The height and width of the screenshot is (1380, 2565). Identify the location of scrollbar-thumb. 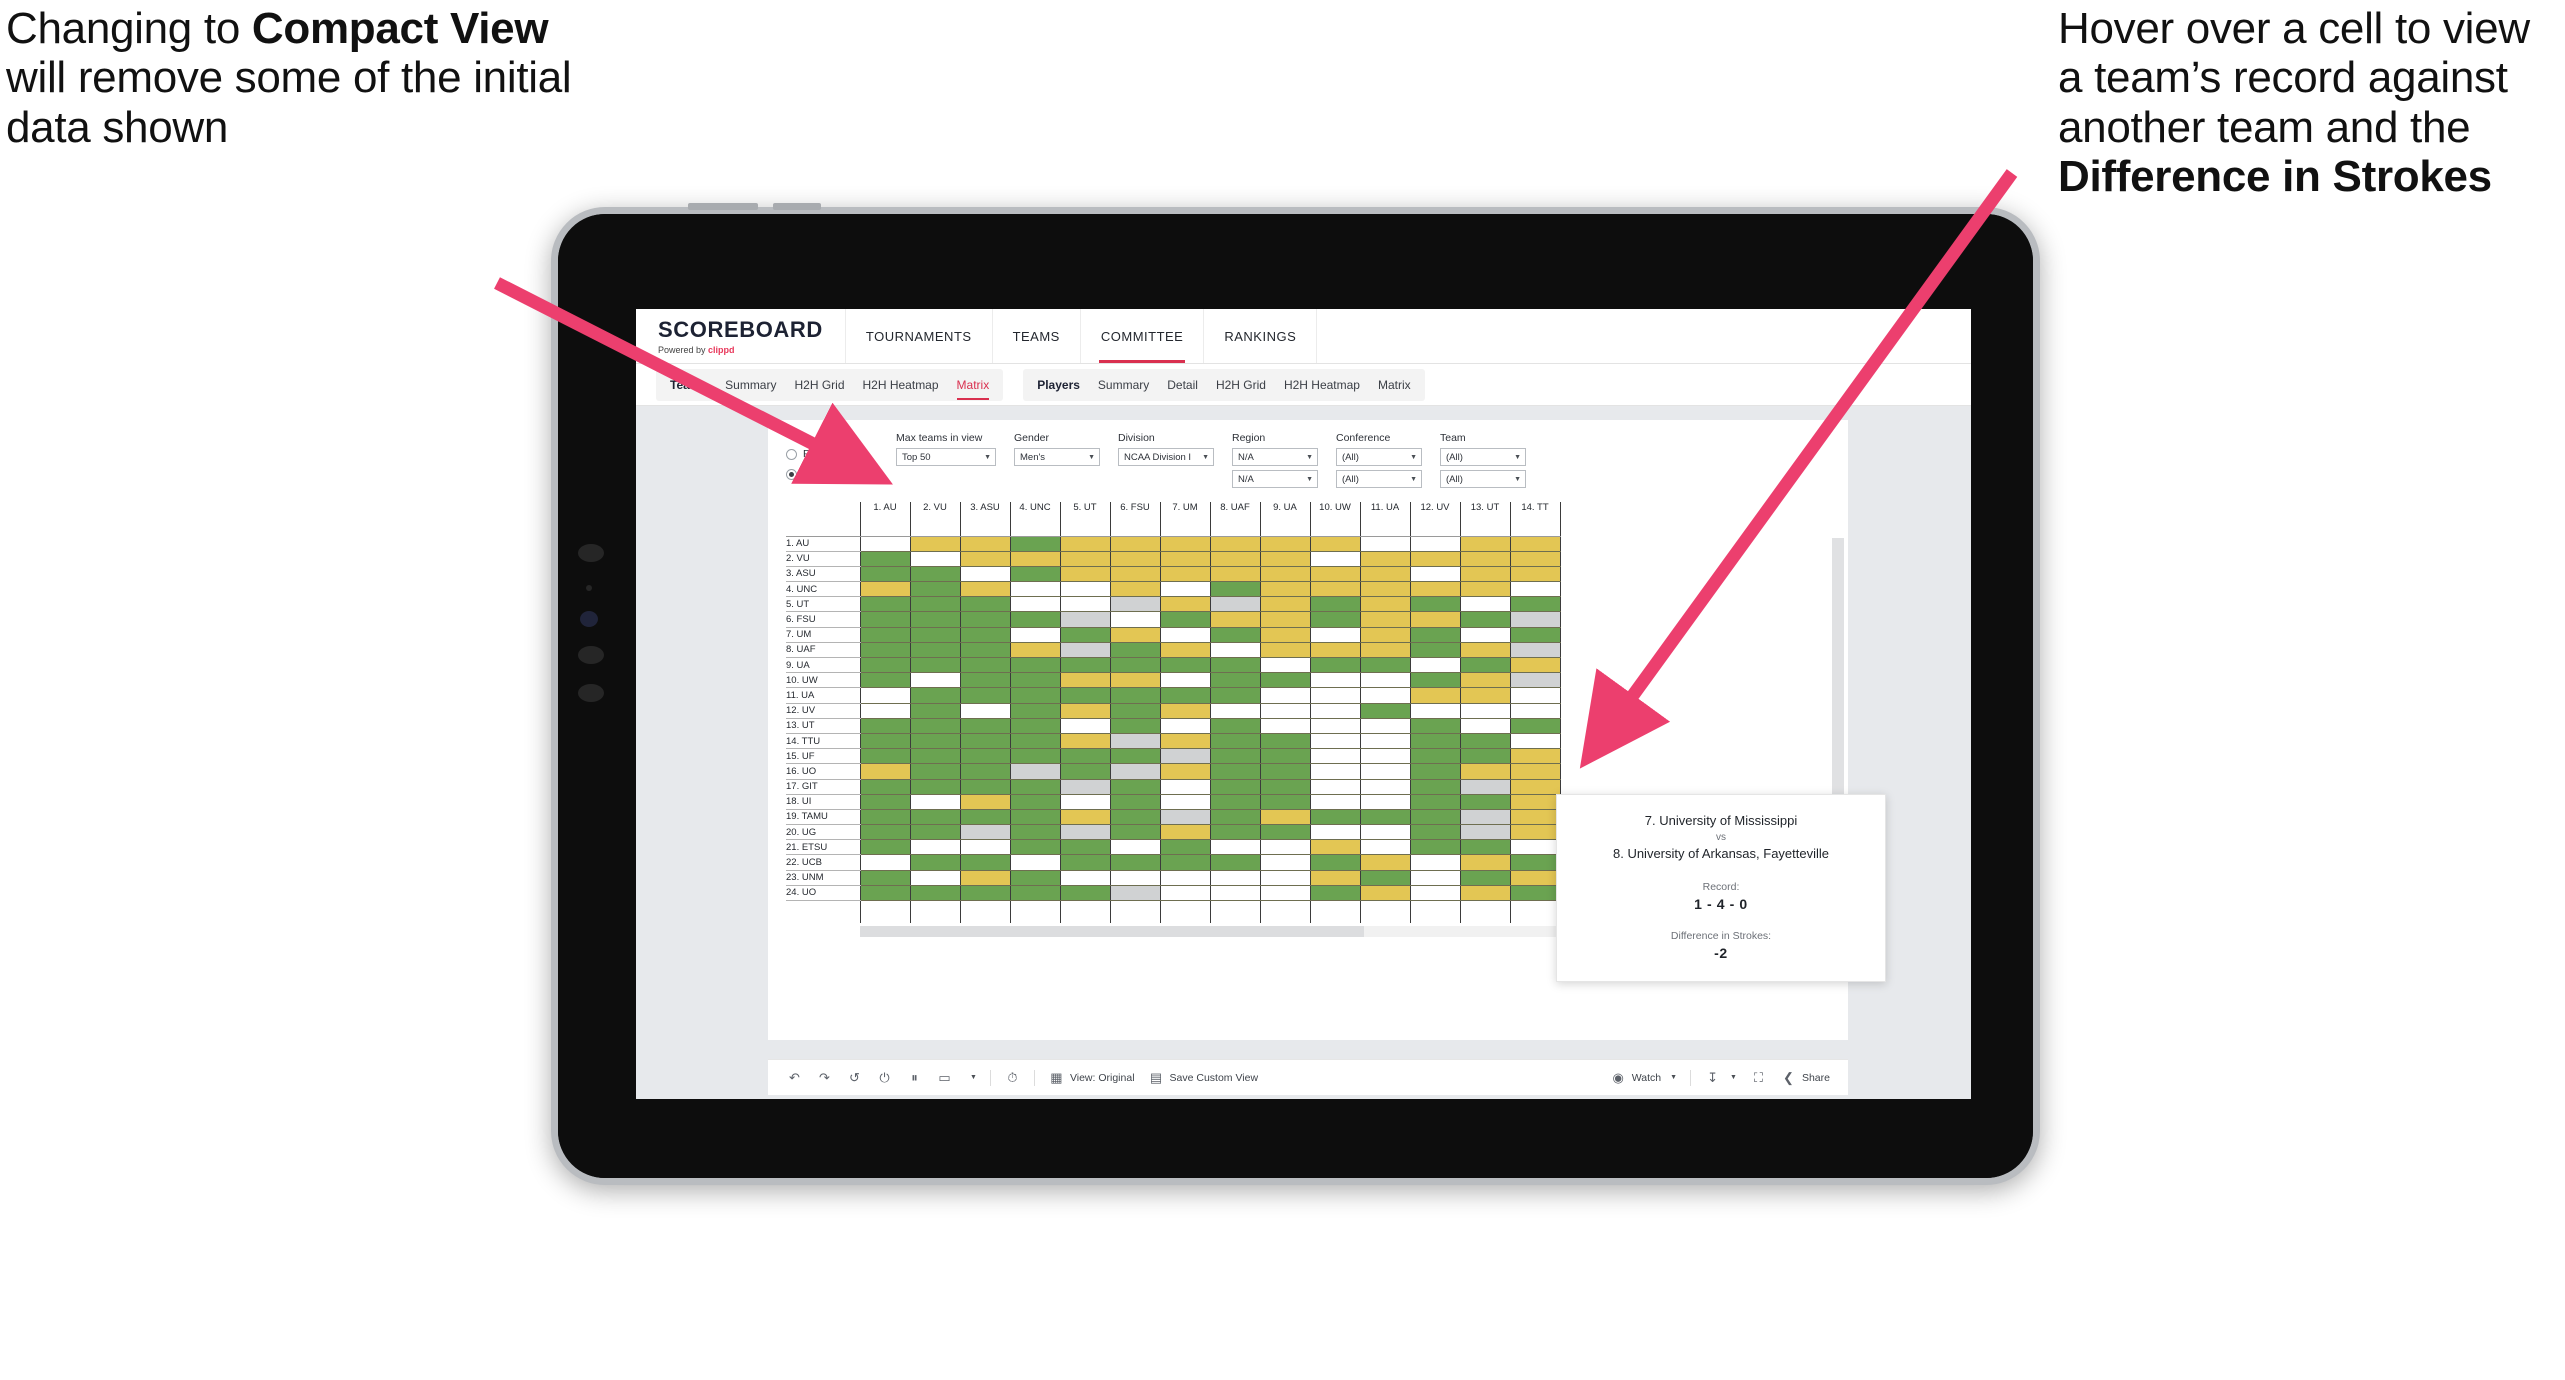
(1112, 931).